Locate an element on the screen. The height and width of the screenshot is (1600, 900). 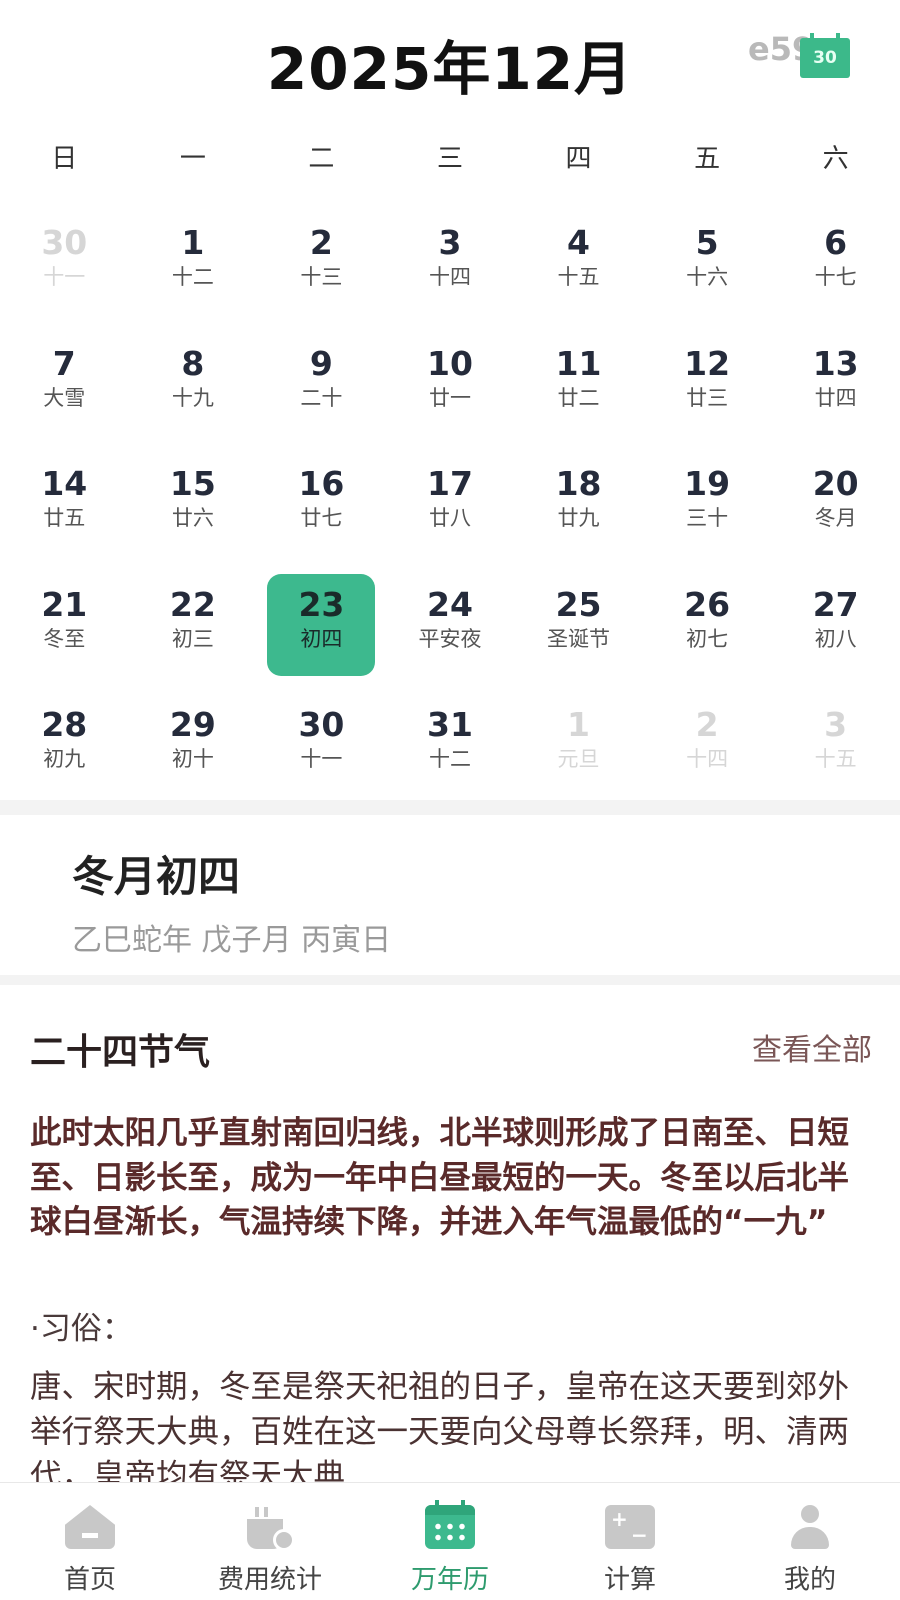
day-number: 13 is located at coordinates (835, 363).